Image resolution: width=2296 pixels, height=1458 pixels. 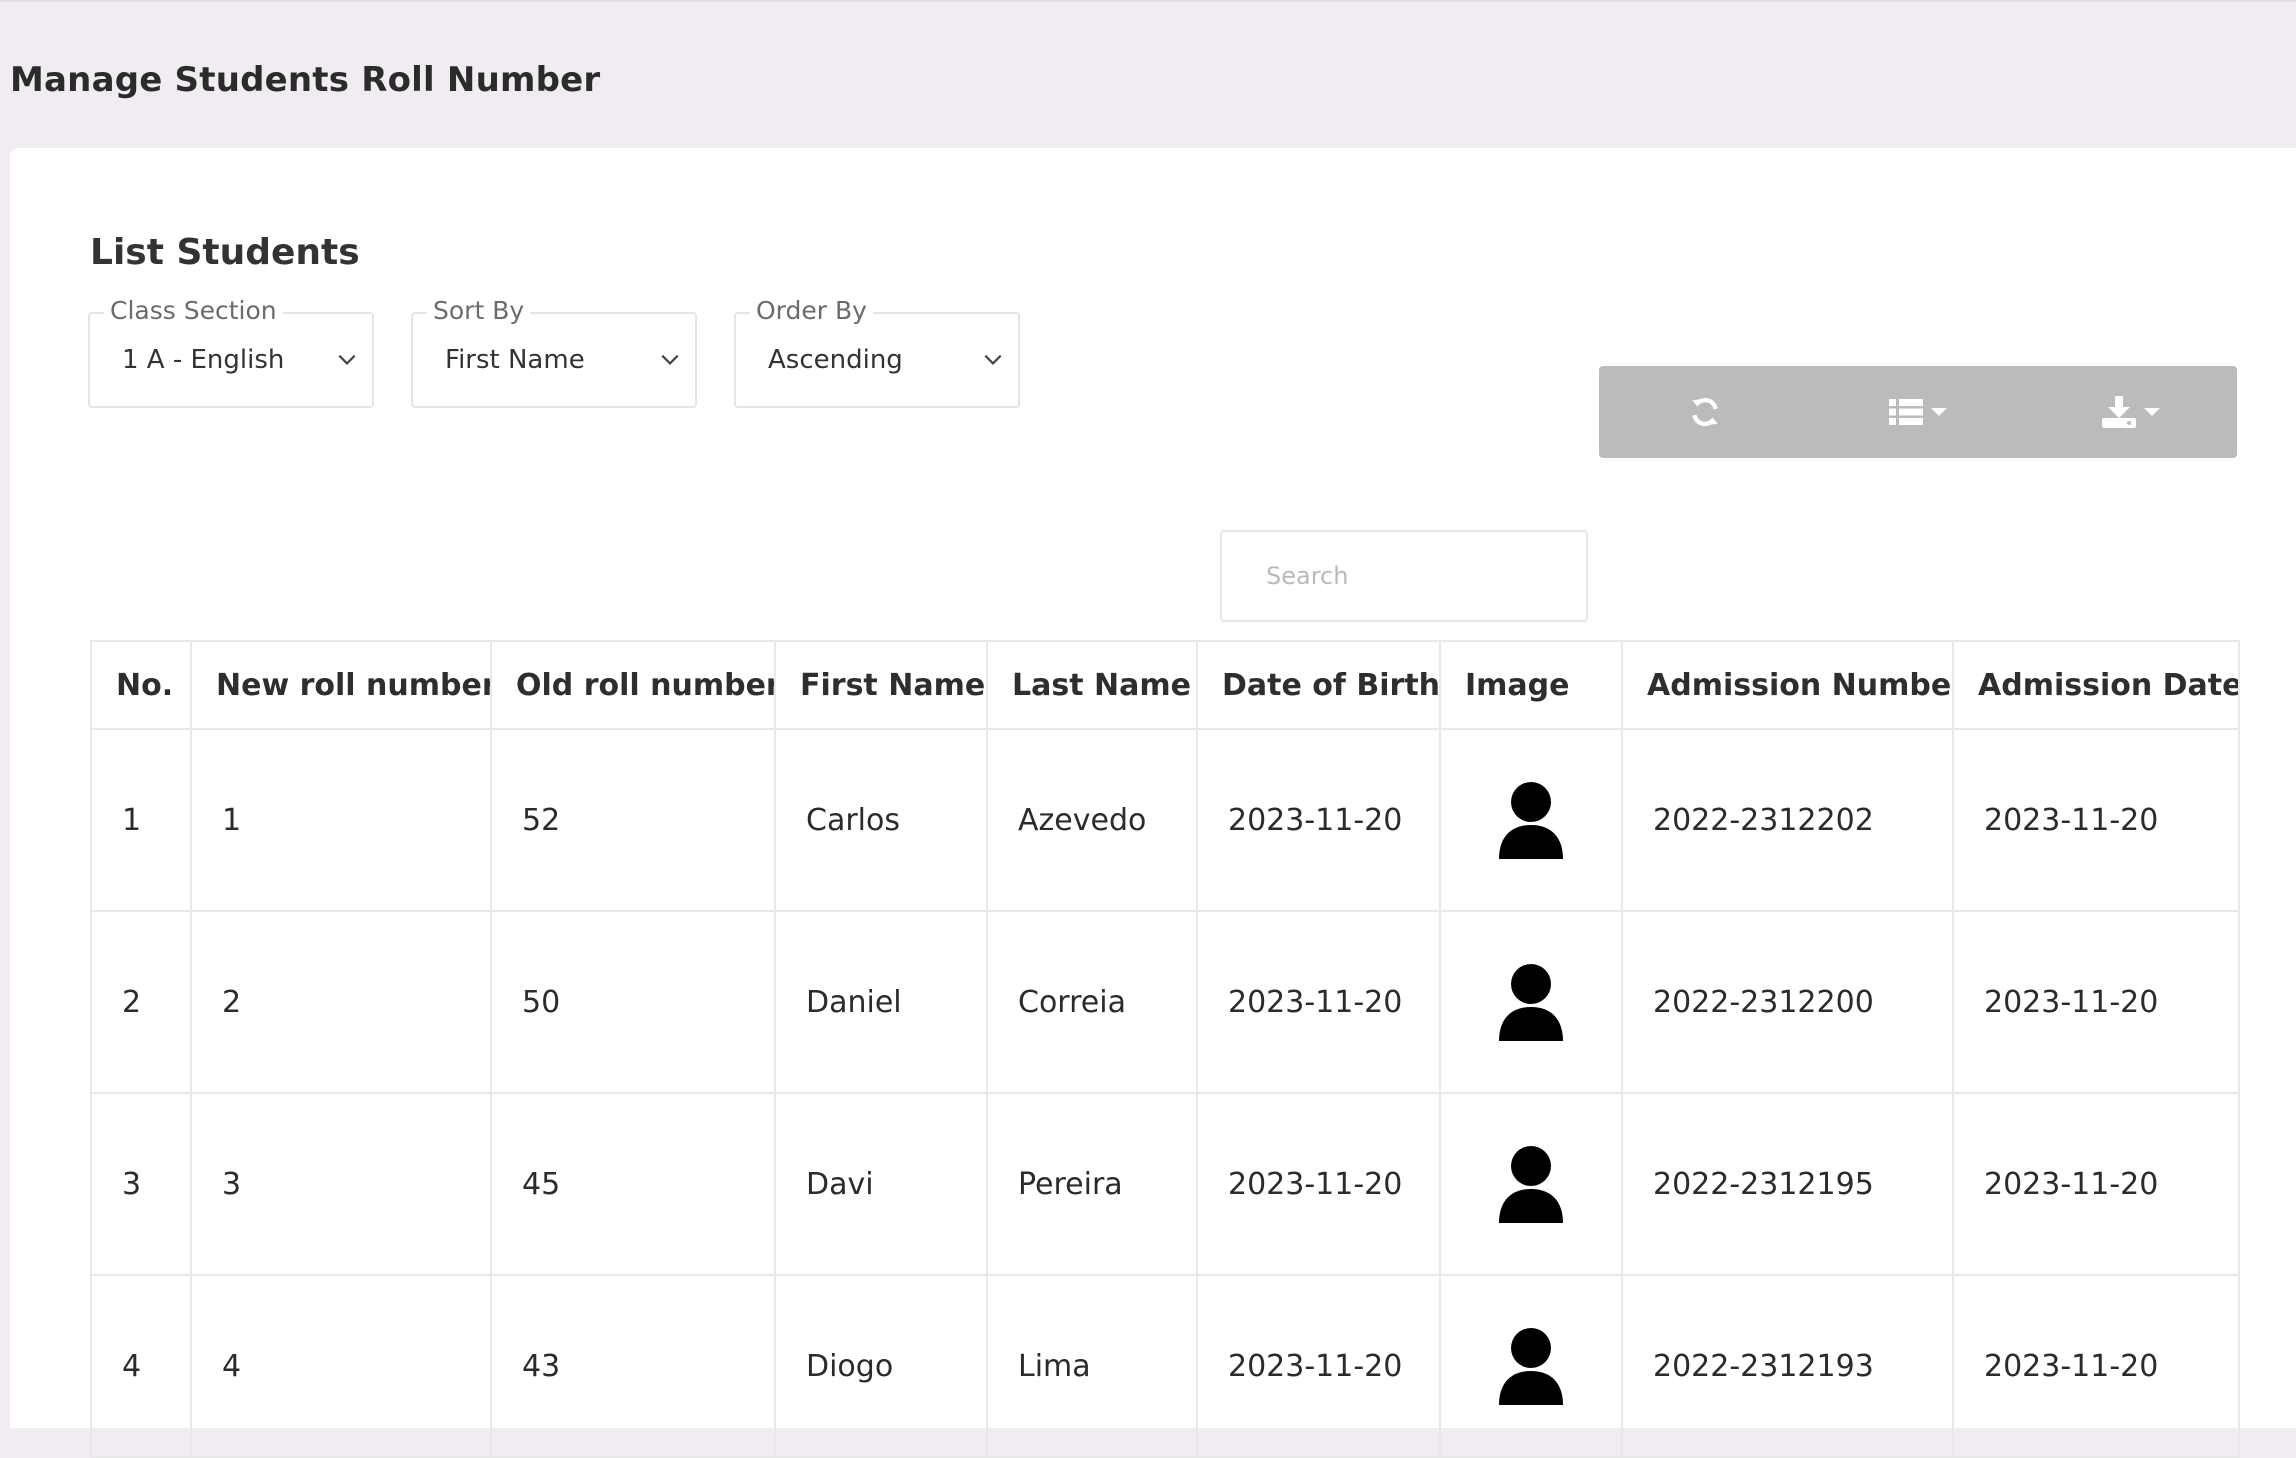 I want to click on order-by-label: Order By, so click(x=811, y=311).